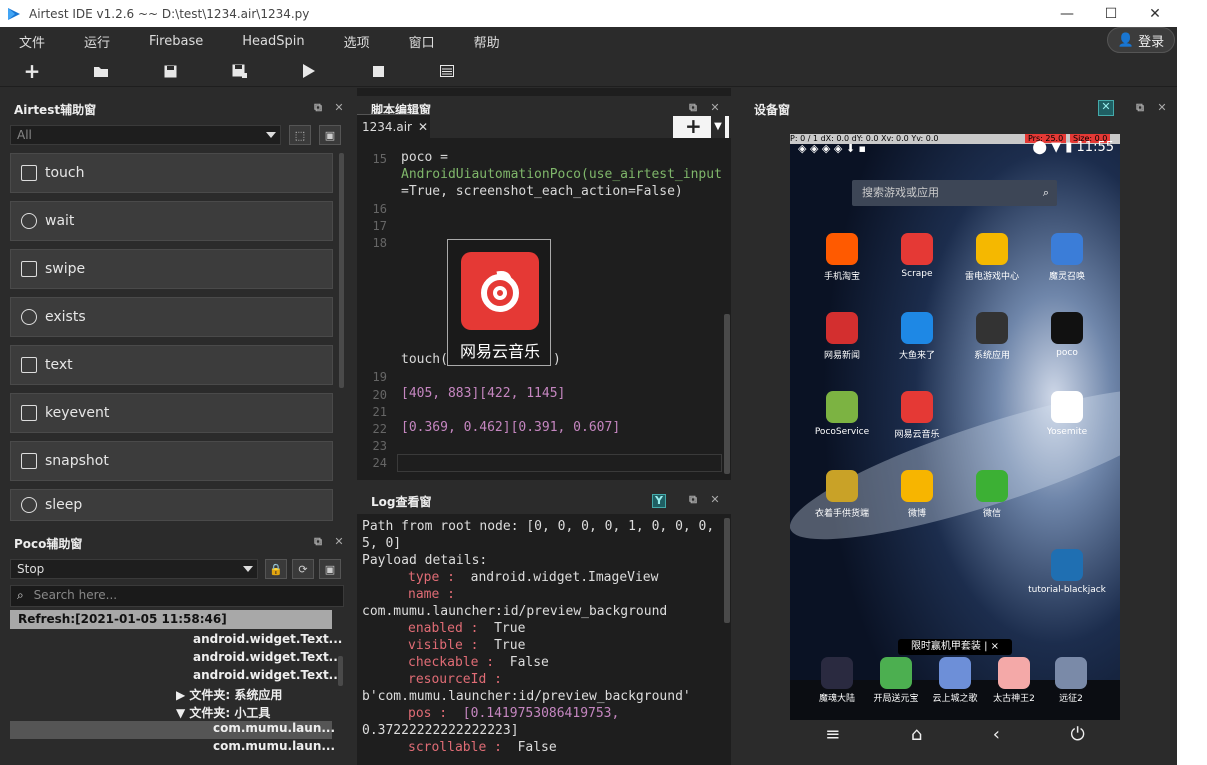 The height and width of the screenshot is (765, 1207). I want to click on log-key: type :, so click(431, 577).